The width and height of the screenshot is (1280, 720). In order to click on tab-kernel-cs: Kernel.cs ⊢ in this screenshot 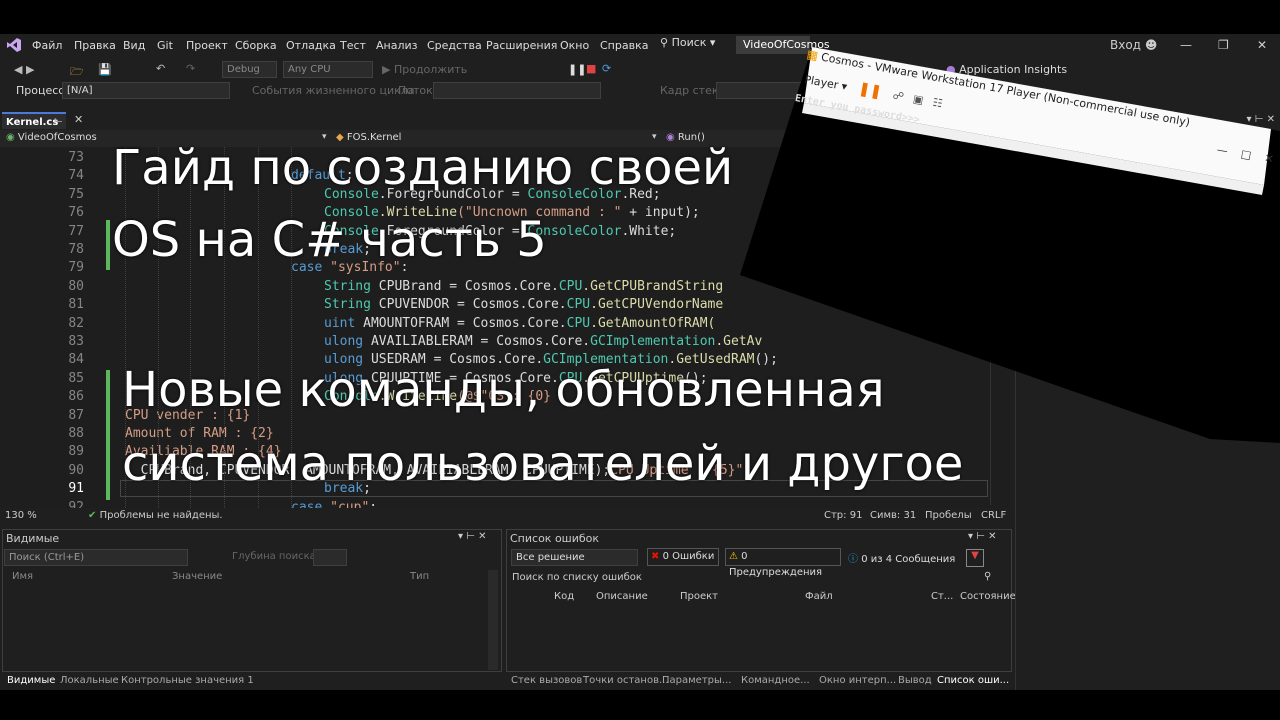, I will do `click(34, 120)`.